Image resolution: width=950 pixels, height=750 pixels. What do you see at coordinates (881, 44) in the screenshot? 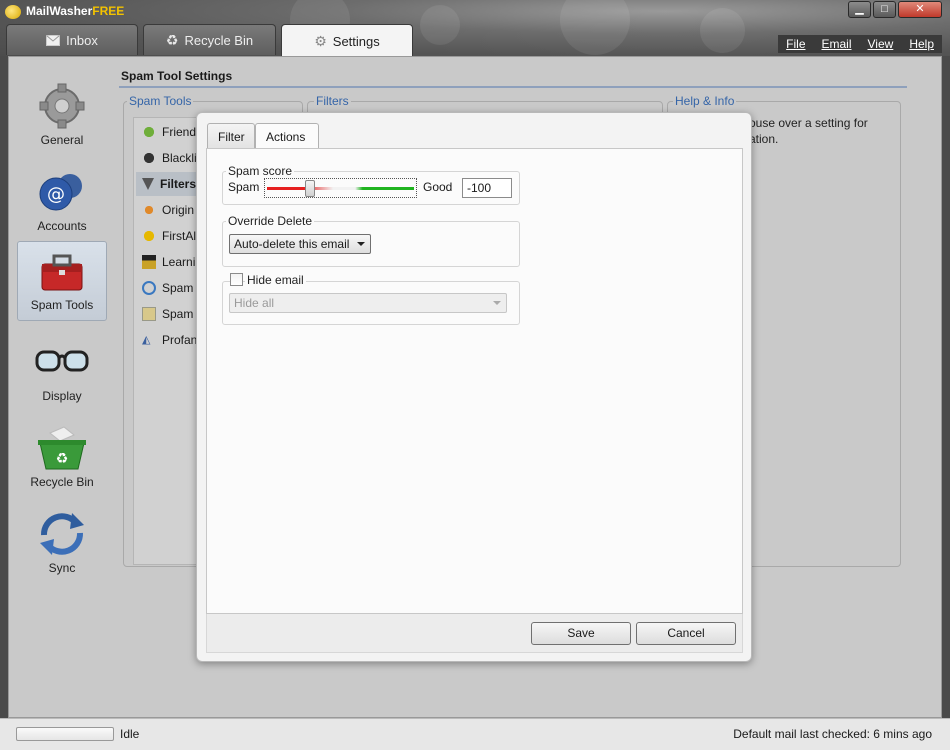
I see `menu-view: View` at bounding box center [881, 44].